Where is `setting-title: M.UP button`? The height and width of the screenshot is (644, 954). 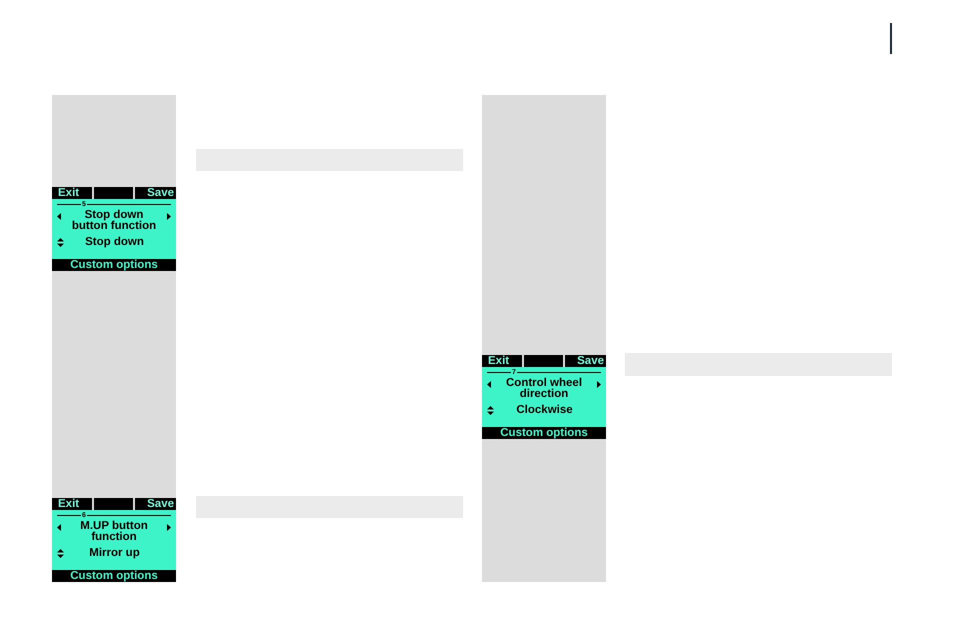
setting-title: M.UP button is located at coordinates (114, 526).